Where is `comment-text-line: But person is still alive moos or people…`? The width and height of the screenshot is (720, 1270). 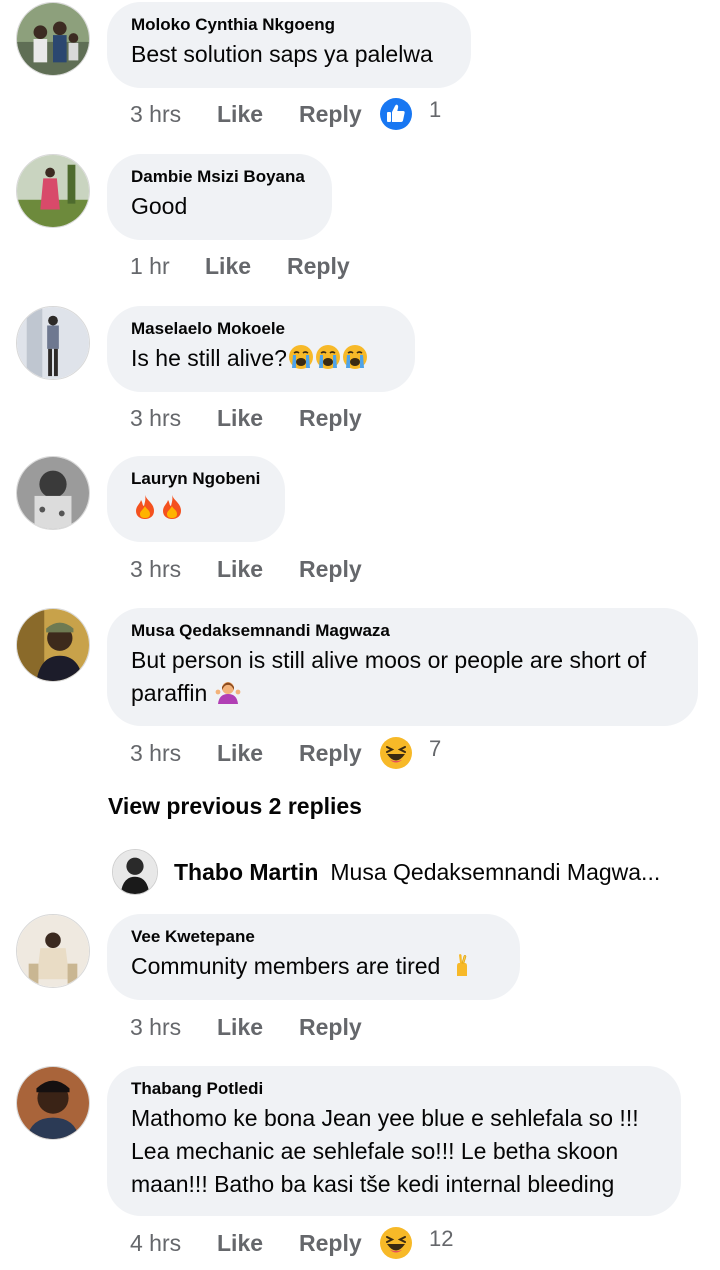 comment-text-line: But person is still alive moos or people… is located at coordinates (389, 660).